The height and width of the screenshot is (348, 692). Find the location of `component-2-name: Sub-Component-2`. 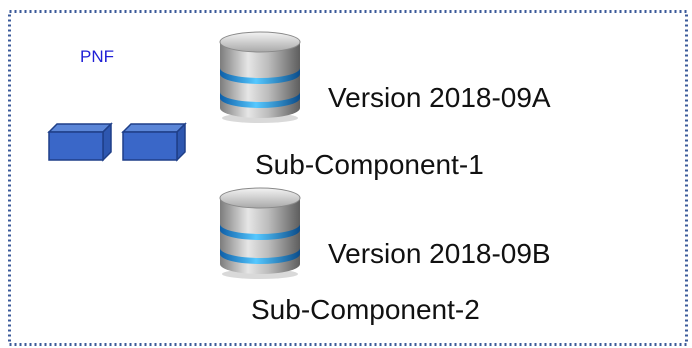

component-2-name: Sub-Component-2 is located at coordinates (365, 309).